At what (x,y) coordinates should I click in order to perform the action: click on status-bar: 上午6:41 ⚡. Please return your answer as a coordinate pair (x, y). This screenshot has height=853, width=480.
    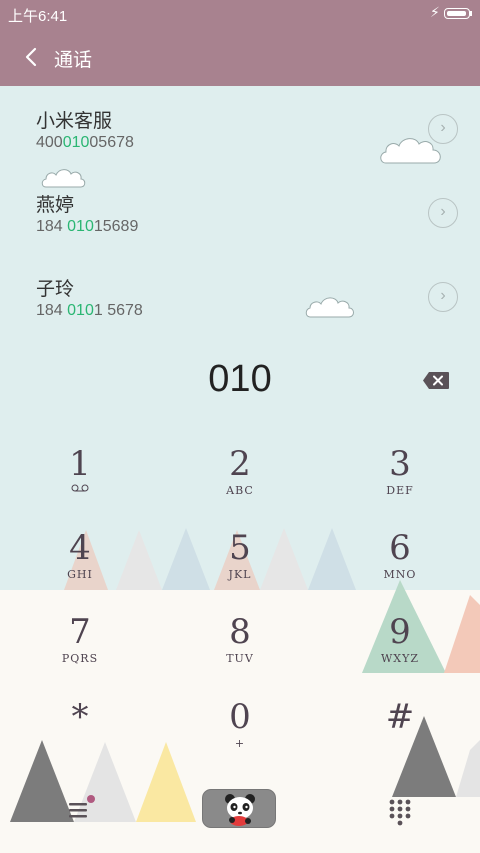
    Looking at the image, I should click on (240, 14).